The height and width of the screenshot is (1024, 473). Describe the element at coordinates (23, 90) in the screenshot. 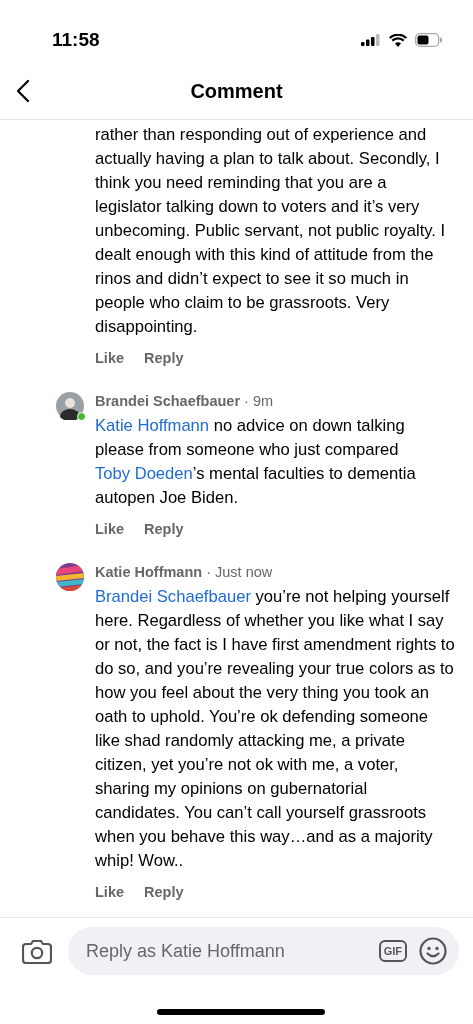

I see `back-button` at that location.